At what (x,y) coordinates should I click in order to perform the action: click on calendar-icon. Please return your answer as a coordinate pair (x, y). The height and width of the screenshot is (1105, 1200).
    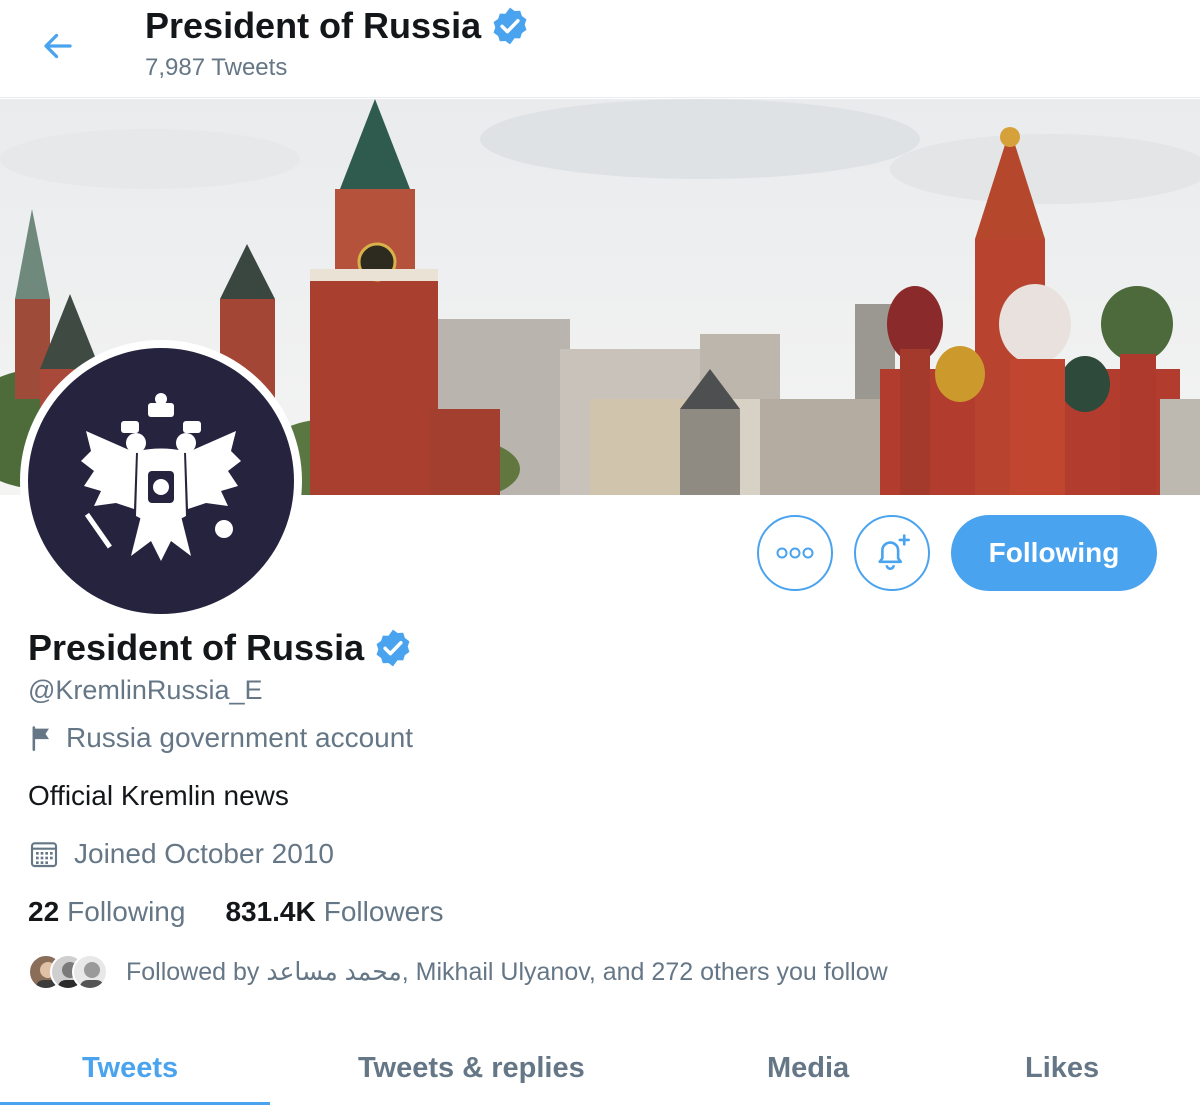
    Looking at the image, I should click on (44, 855).